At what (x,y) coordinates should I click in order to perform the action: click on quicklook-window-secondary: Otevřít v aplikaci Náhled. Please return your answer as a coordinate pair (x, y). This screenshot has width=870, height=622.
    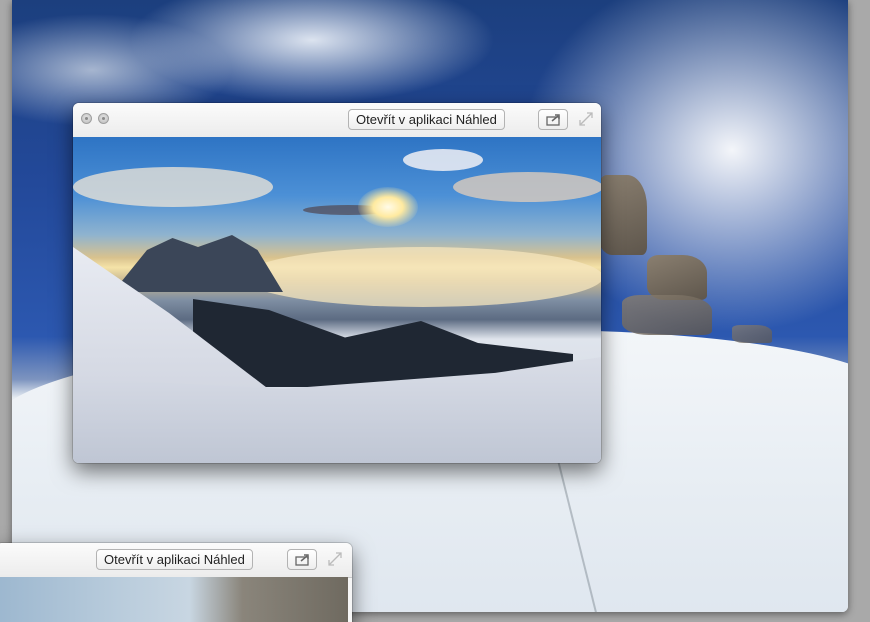
    Looking at the image, I should click on (176, 582).